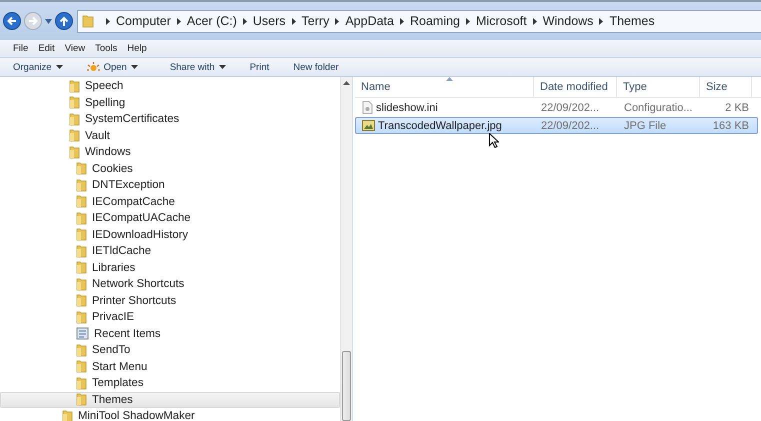  I want to click on toolbar-button: Share with, so click(197, 67).